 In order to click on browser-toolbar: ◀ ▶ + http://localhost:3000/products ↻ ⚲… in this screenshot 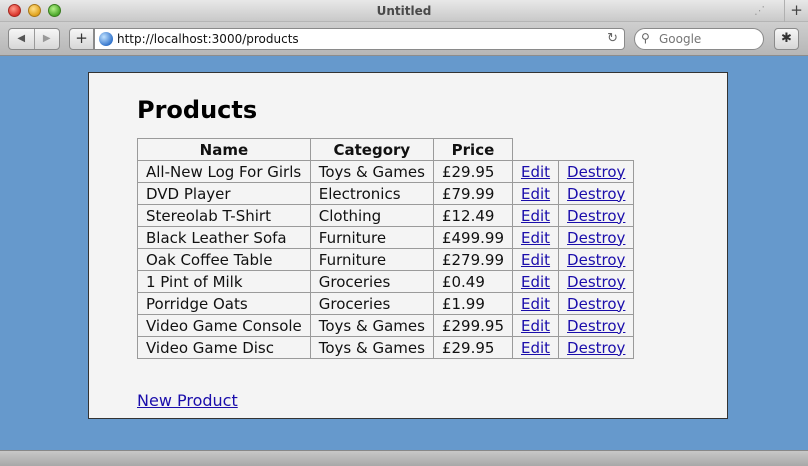, I will do `click(404, 39)`.